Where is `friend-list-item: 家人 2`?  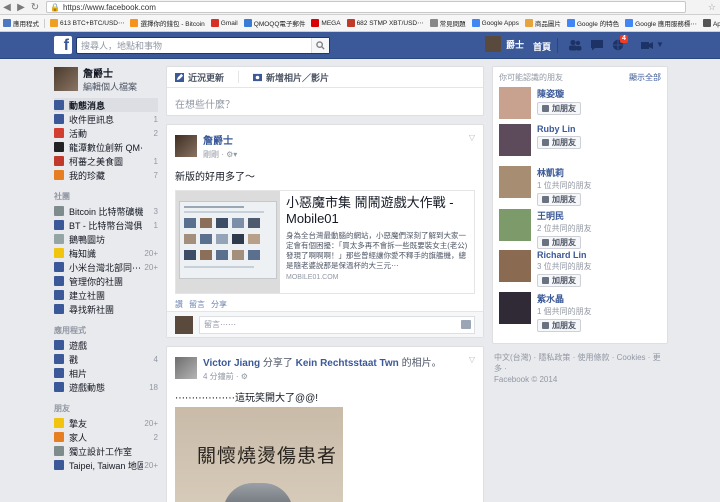 friend-list-item: 家人 2 is located at coordinates (106, 437).